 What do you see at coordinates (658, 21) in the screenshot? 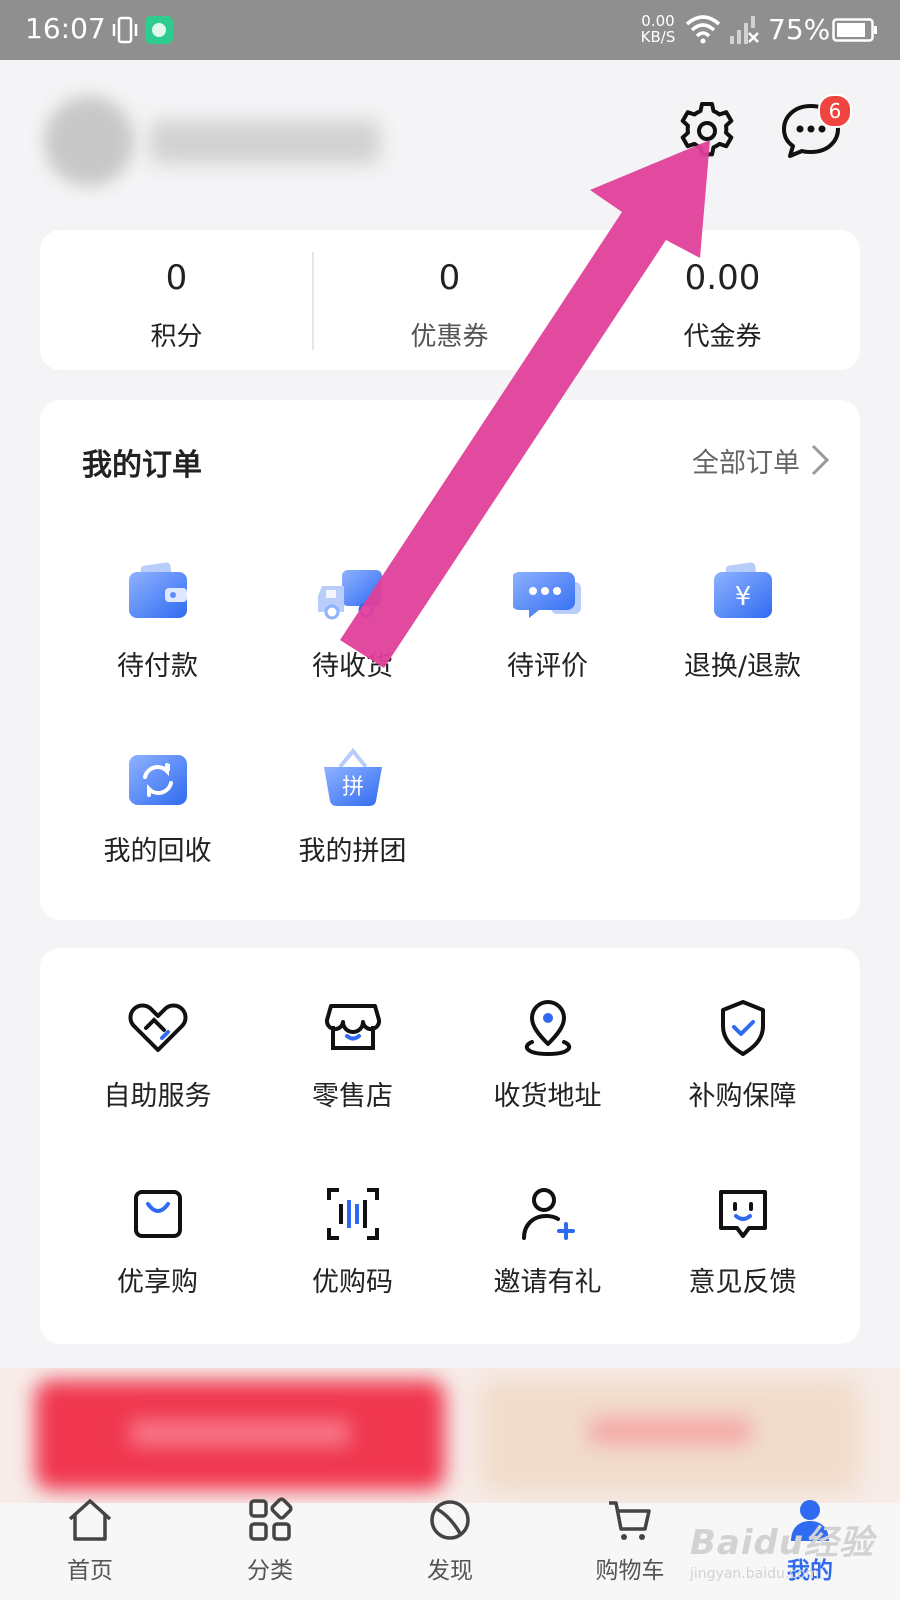
I see `network-speed-value: 0.00` at bounding box center [658, 21].